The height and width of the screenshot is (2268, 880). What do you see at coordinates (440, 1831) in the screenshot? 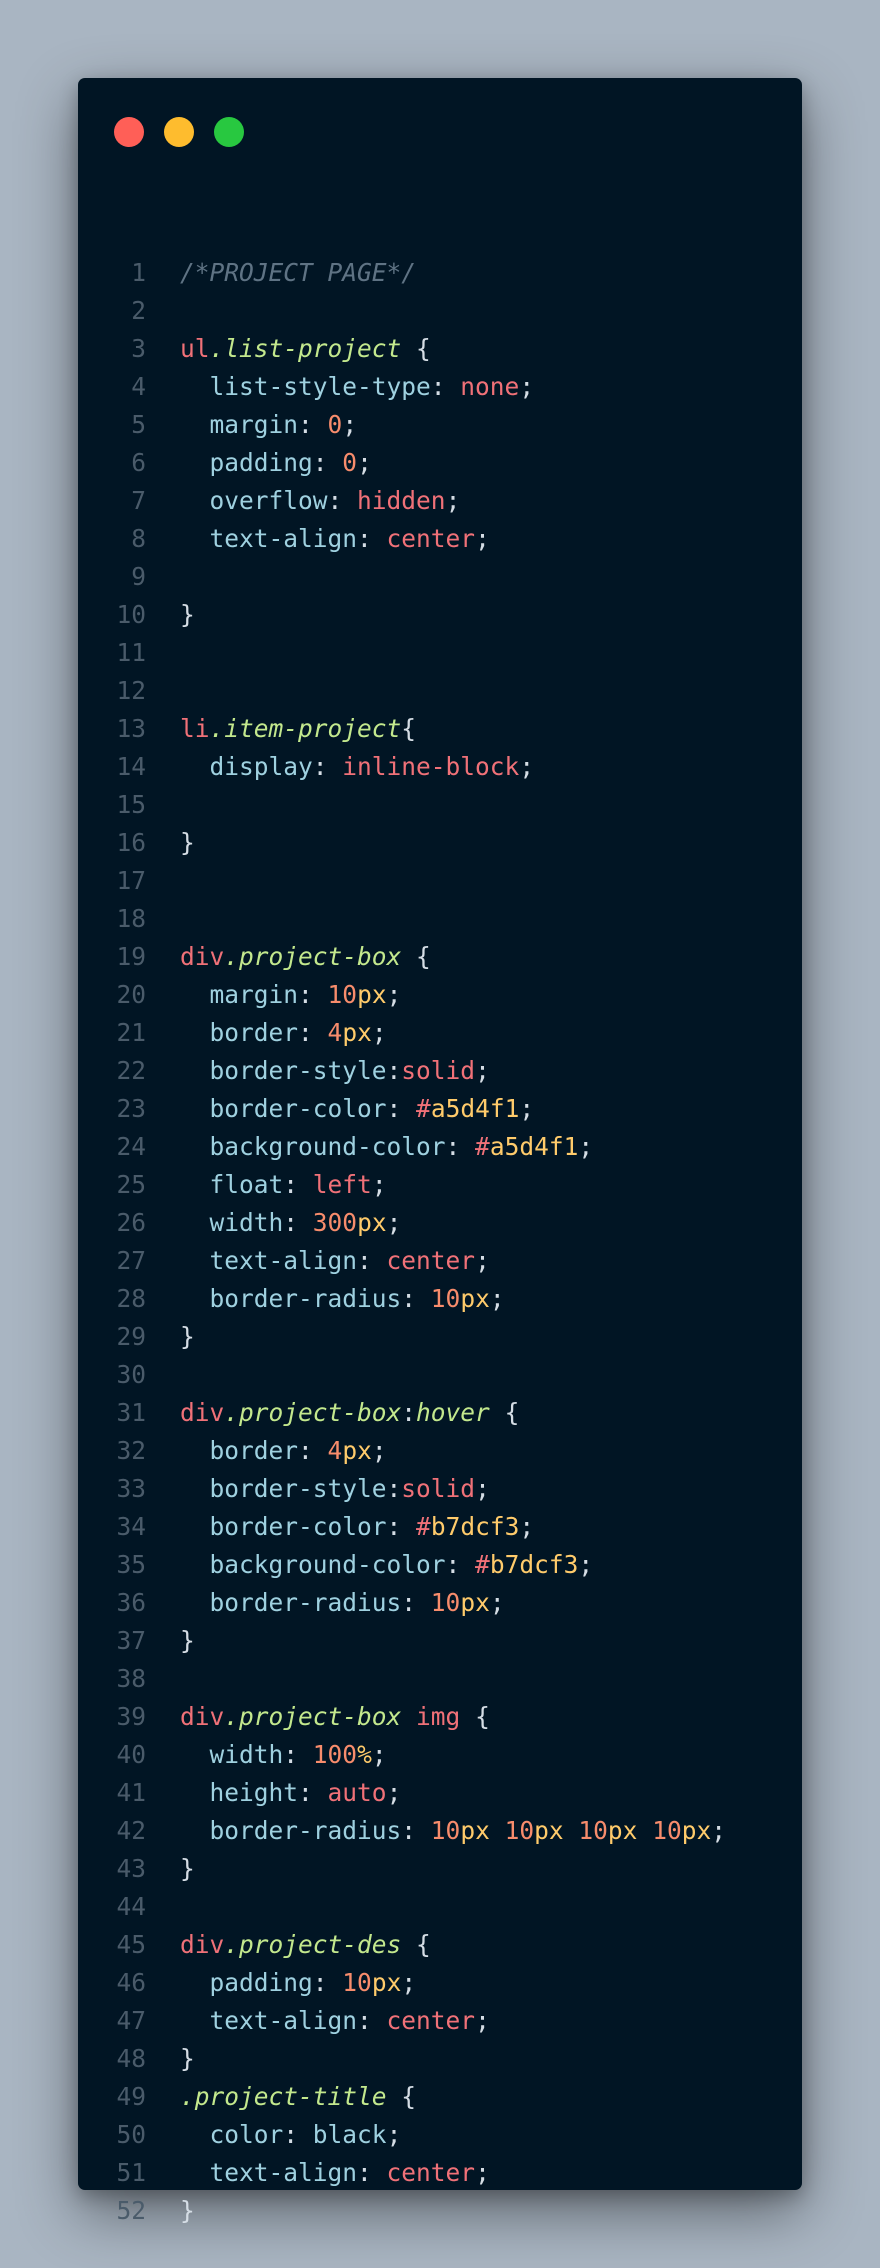
I see `code-line: 42 border-radius: 10px 10px 10px 10px;` at bounding box center [440, 1831].